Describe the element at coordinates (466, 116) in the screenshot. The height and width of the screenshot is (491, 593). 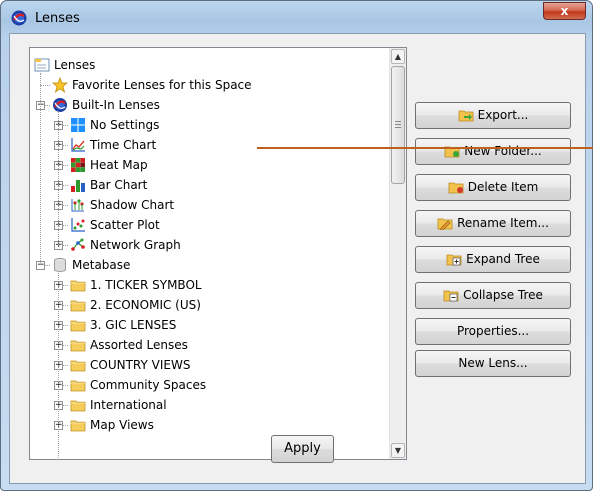
I see `export-icon` at that location.